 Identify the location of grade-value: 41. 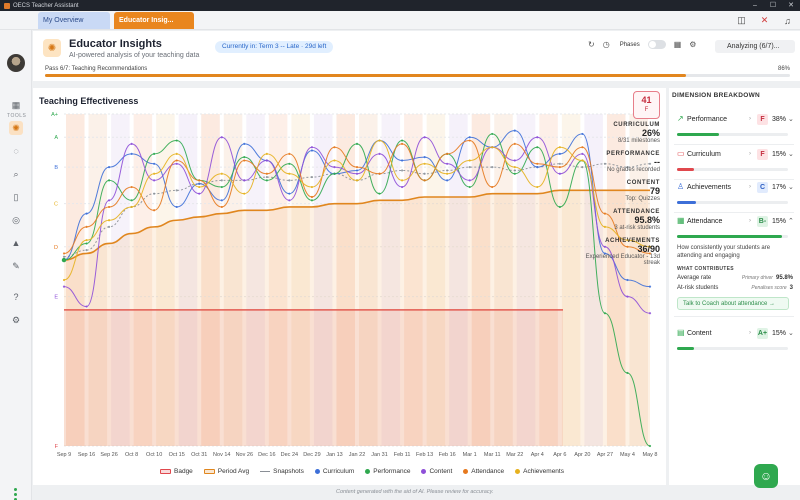
(646, 100).